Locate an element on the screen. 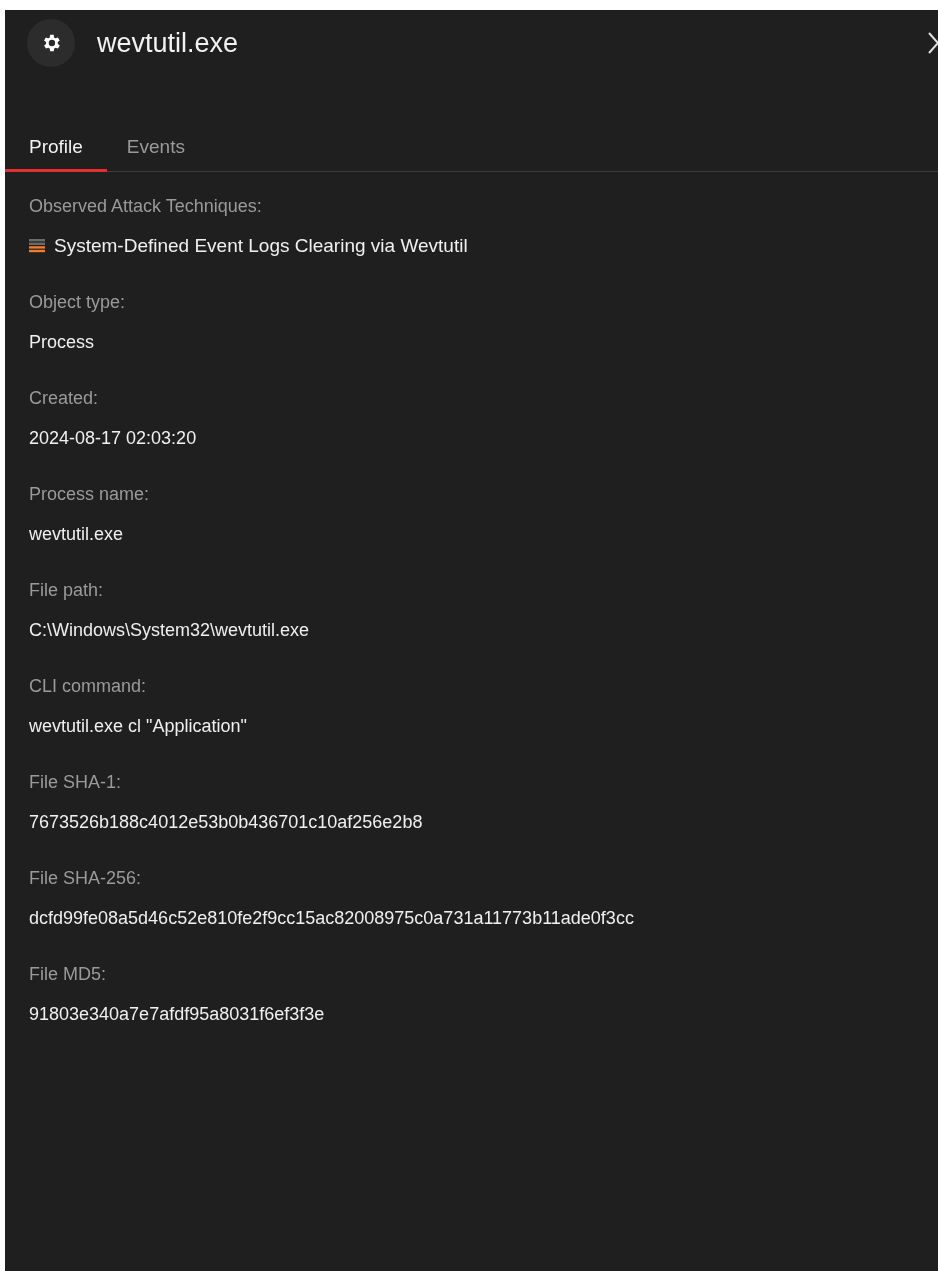 This screenshot has height=1271, width=938. tab: Profile is located at coordinates (56, 149).